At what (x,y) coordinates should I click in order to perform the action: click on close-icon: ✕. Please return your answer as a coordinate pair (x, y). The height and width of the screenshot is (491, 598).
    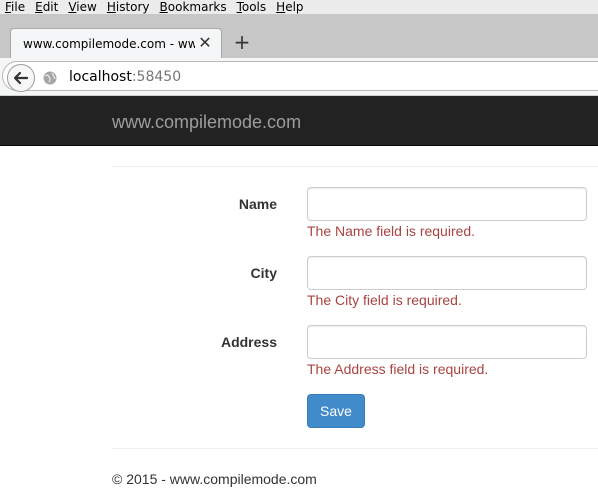
    Looking at the image, I should click on (205, 43).